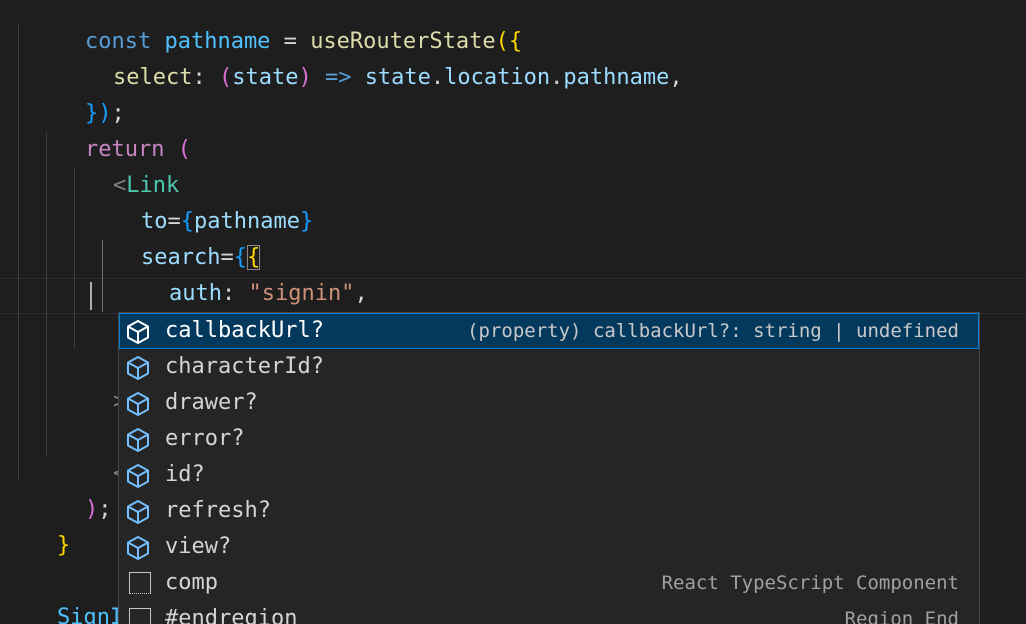 This screenshot has width=1026, height=624. Describe the element at coordinates (549, 403) in the screenshot. I see `suggestion-item: drawer?` at that location.